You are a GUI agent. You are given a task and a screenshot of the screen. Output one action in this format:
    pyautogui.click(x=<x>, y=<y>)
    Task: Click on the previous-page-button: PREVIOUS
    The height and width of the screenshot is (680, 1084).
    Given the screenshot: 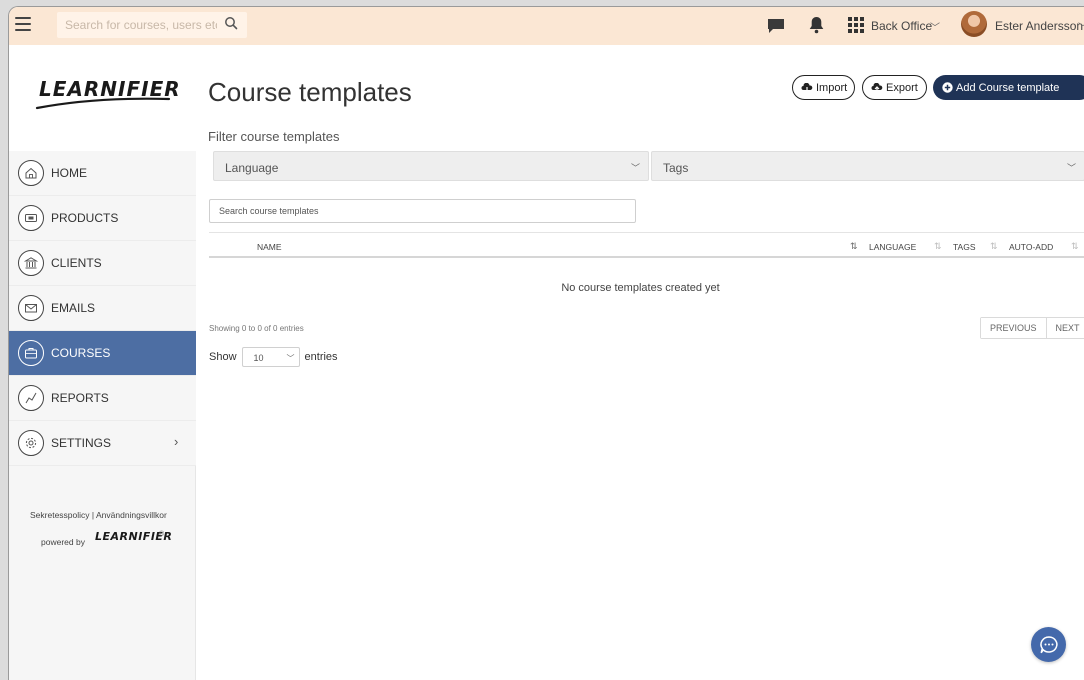 What is the action you would take?
    pyautogui.click(x=1013, y=328)
    